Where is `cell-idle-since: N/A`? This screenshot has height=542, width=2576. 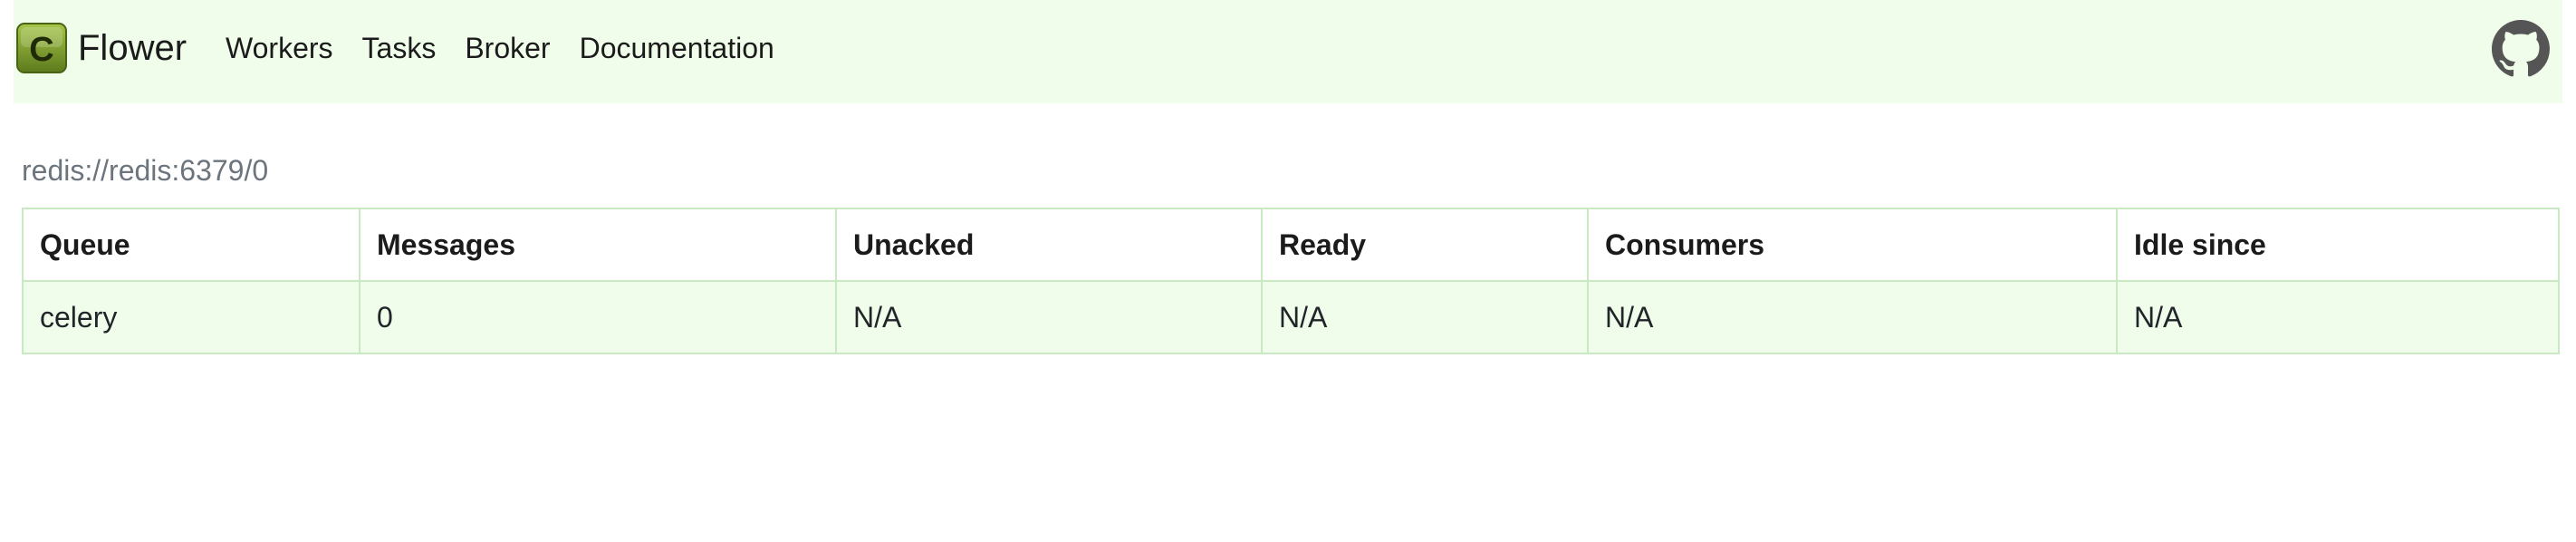
cell-idle-since: N/A is located at coordinates (2338, 317).